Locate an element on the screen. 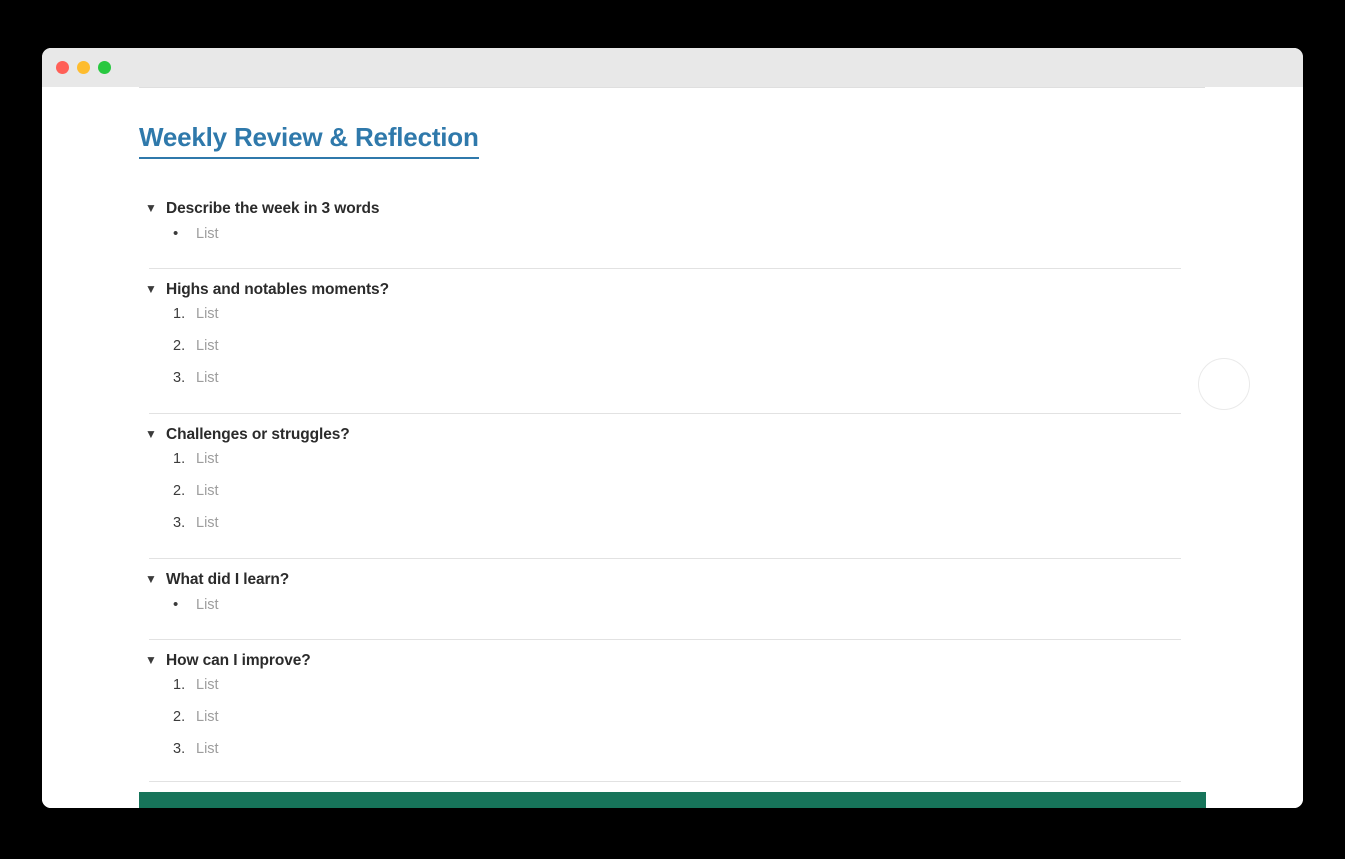 This screenshot has width=1345, height=859. section-header: ▼ What did I learn? is located at coordinates (674, 583).